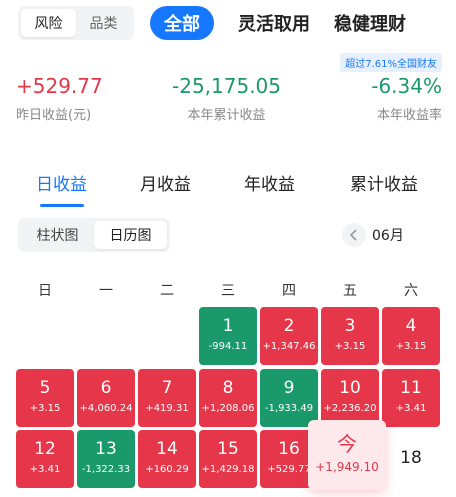 This screenshot has width=456, height=497. Describe the element at coordinates (45, 449) in the screenshot. I see `calendar-day-number: 12` at that location.